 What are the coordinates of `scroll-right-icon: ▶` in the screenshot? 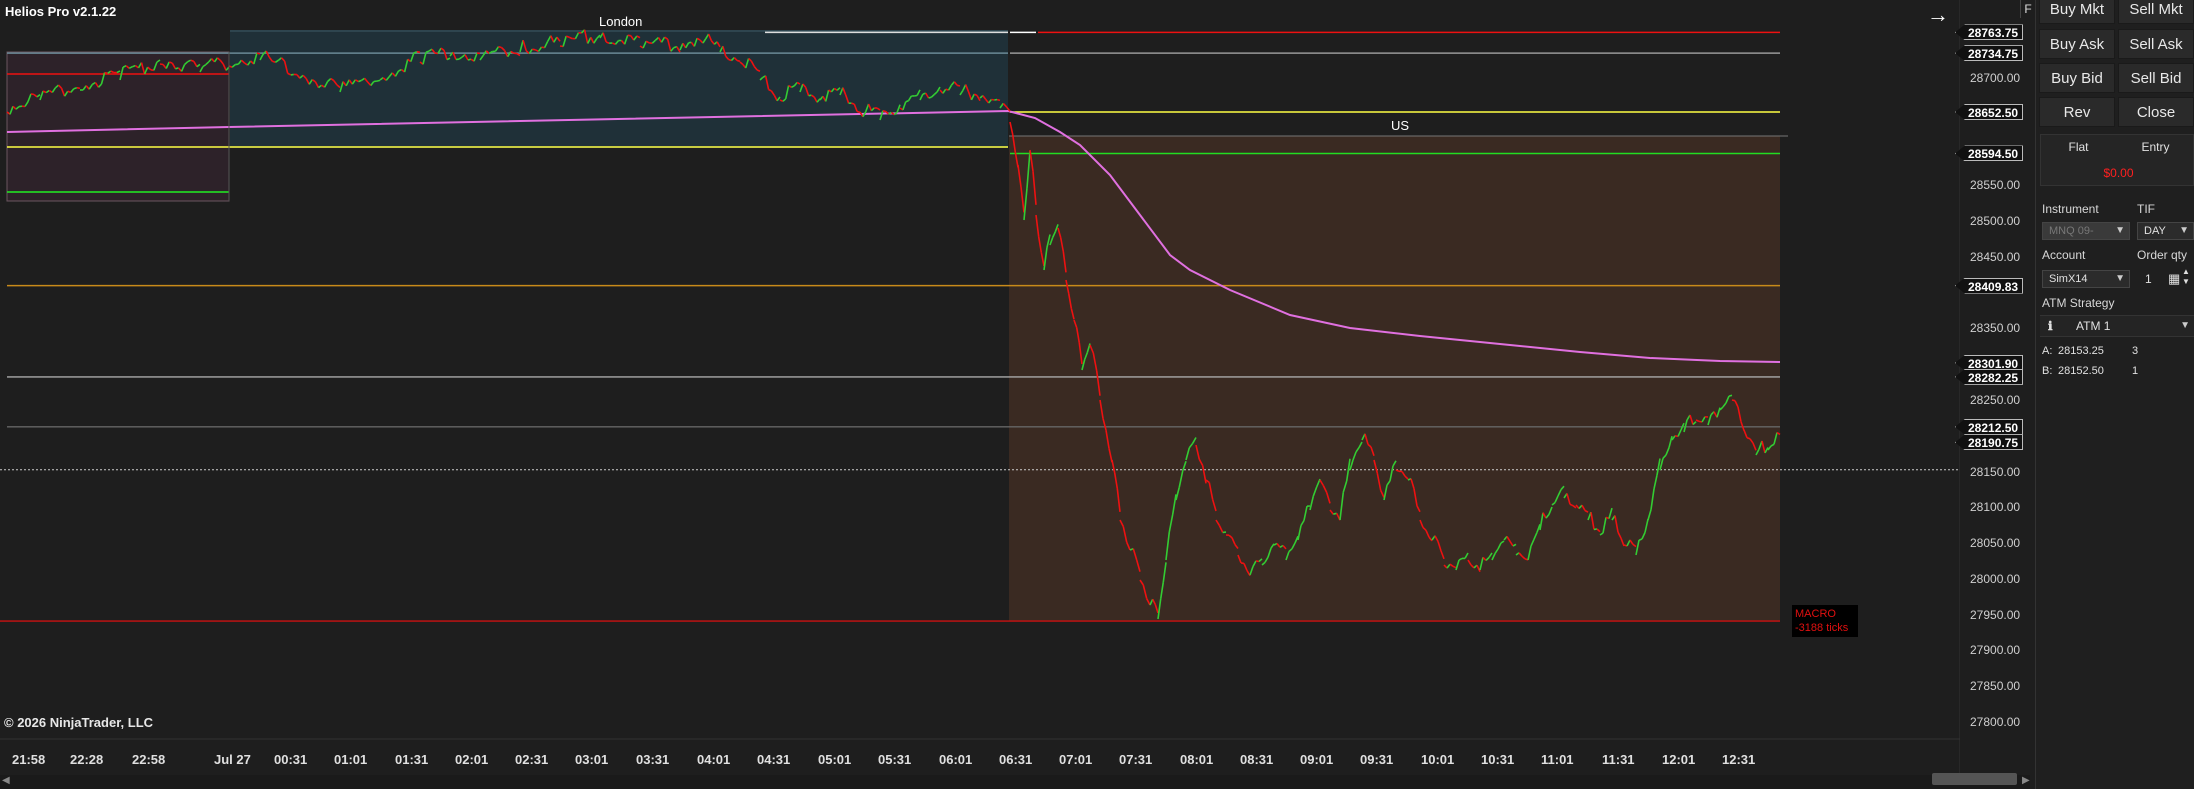 It's located at (2026, 780).